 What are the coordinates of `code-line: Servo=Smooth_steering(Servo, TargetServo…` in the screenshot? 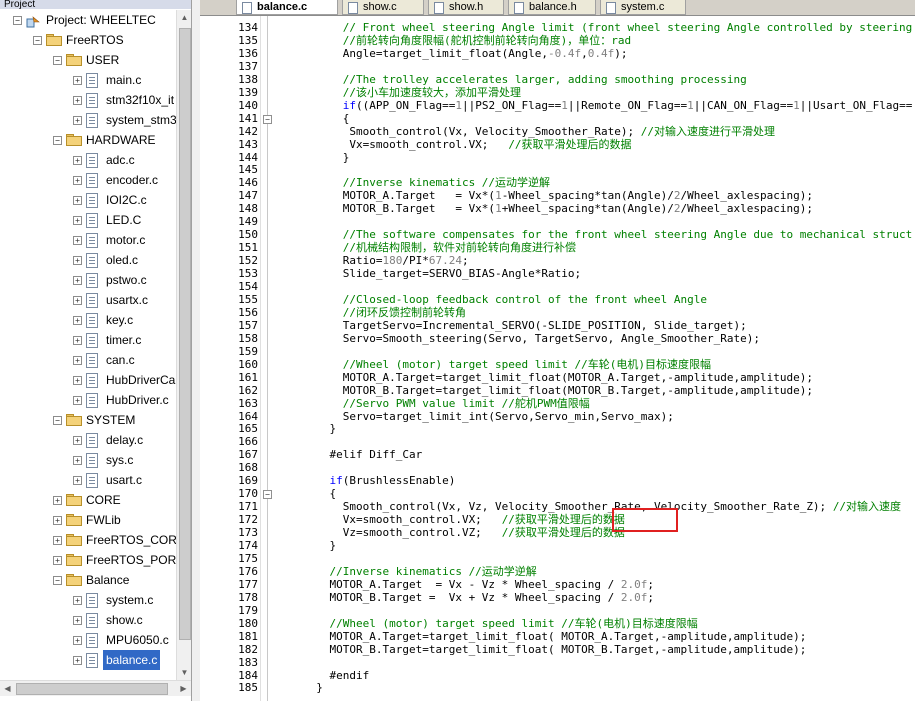 It's located at (531, 338).